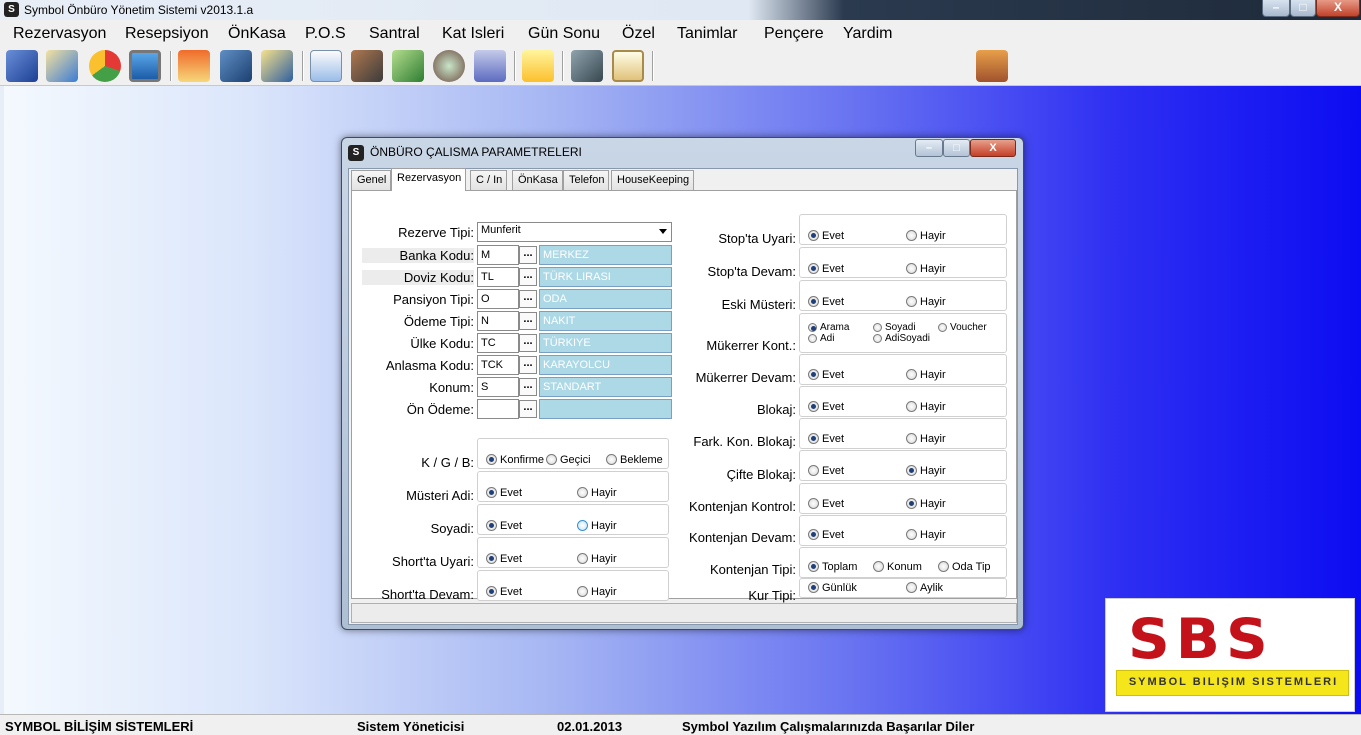 The image size is (1361, 735). I want to click on tab-rezervasyon: Rezervasyon, so click(429, 179).